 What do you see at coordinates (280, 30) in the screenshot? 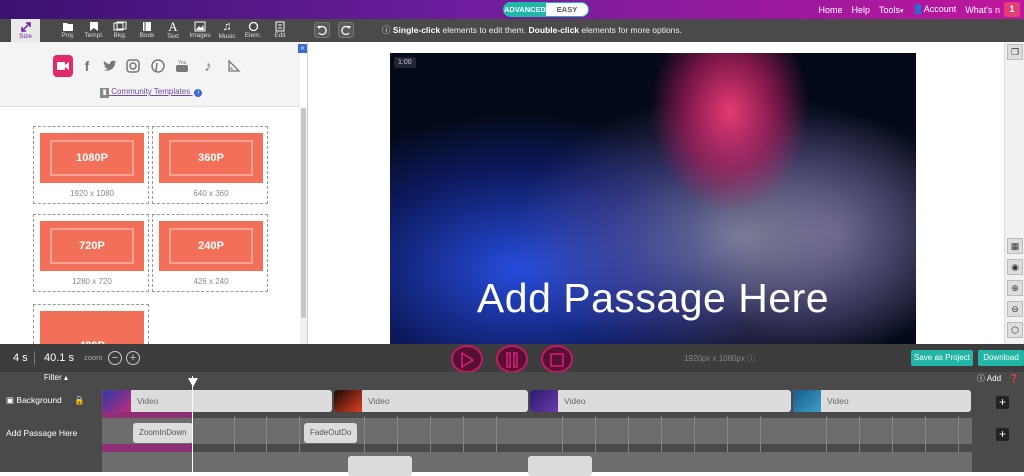
I see `tool-edit: Edit` at bounding box center [280, 30].